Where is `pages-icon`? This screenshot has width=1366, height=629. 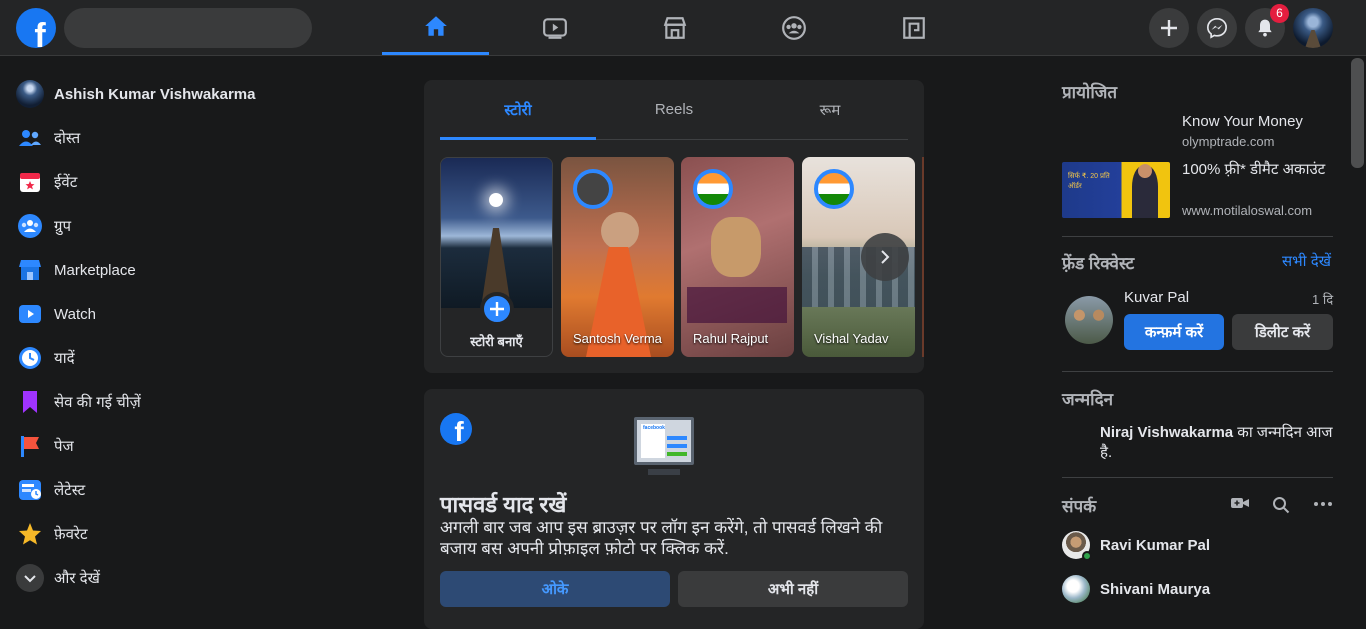
pages-icon is located at coordinates (30, 446).